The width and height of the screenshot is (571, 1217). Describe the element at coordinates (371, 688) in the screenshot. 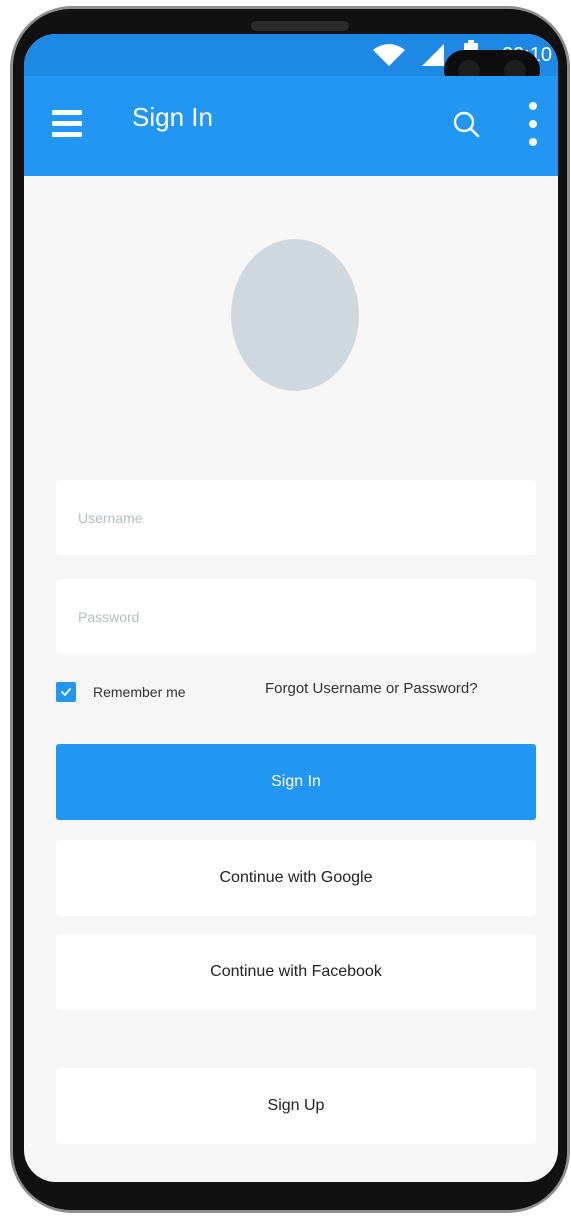

I see `forgot-credentials-link: Forgot Username or Password?` at that location.